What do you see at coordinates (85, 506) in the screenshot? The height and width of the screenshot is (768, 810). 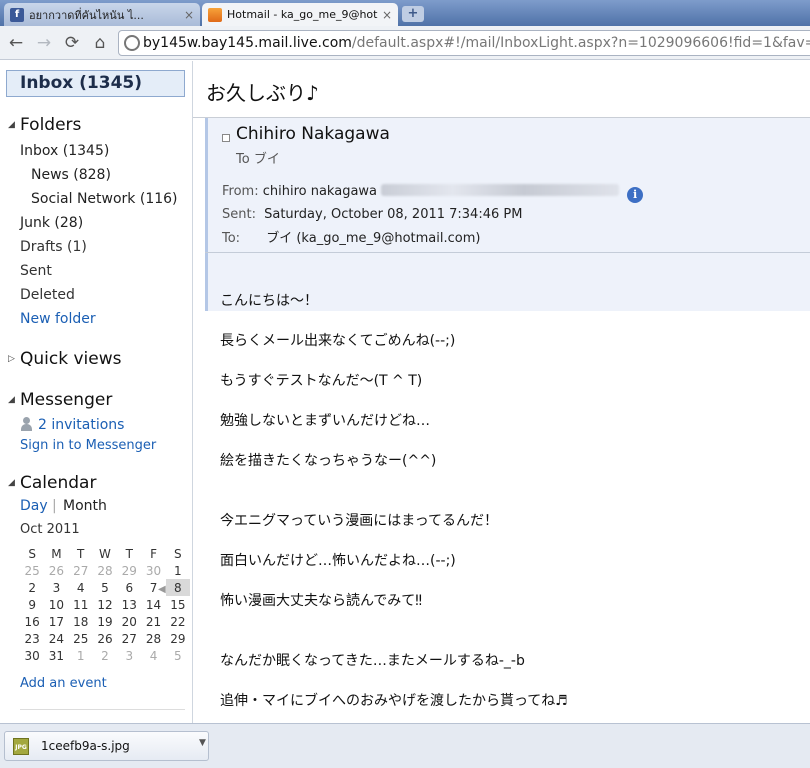 I see `calendar-month-link: Month` at bounding box center [85, 506].